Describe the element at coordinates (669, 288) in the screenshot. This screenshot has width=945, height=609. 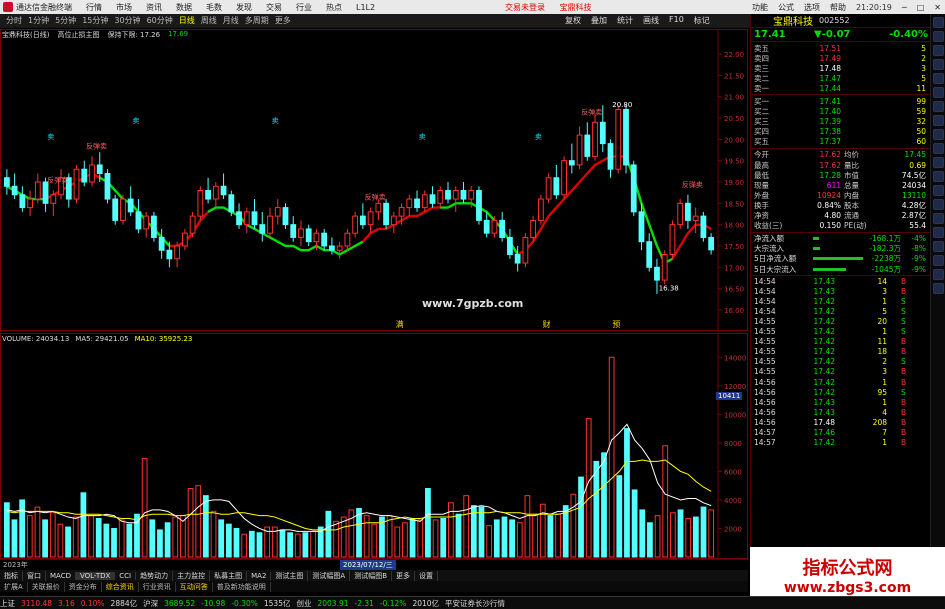
I see `chart-annotation: 16.38` at that location.